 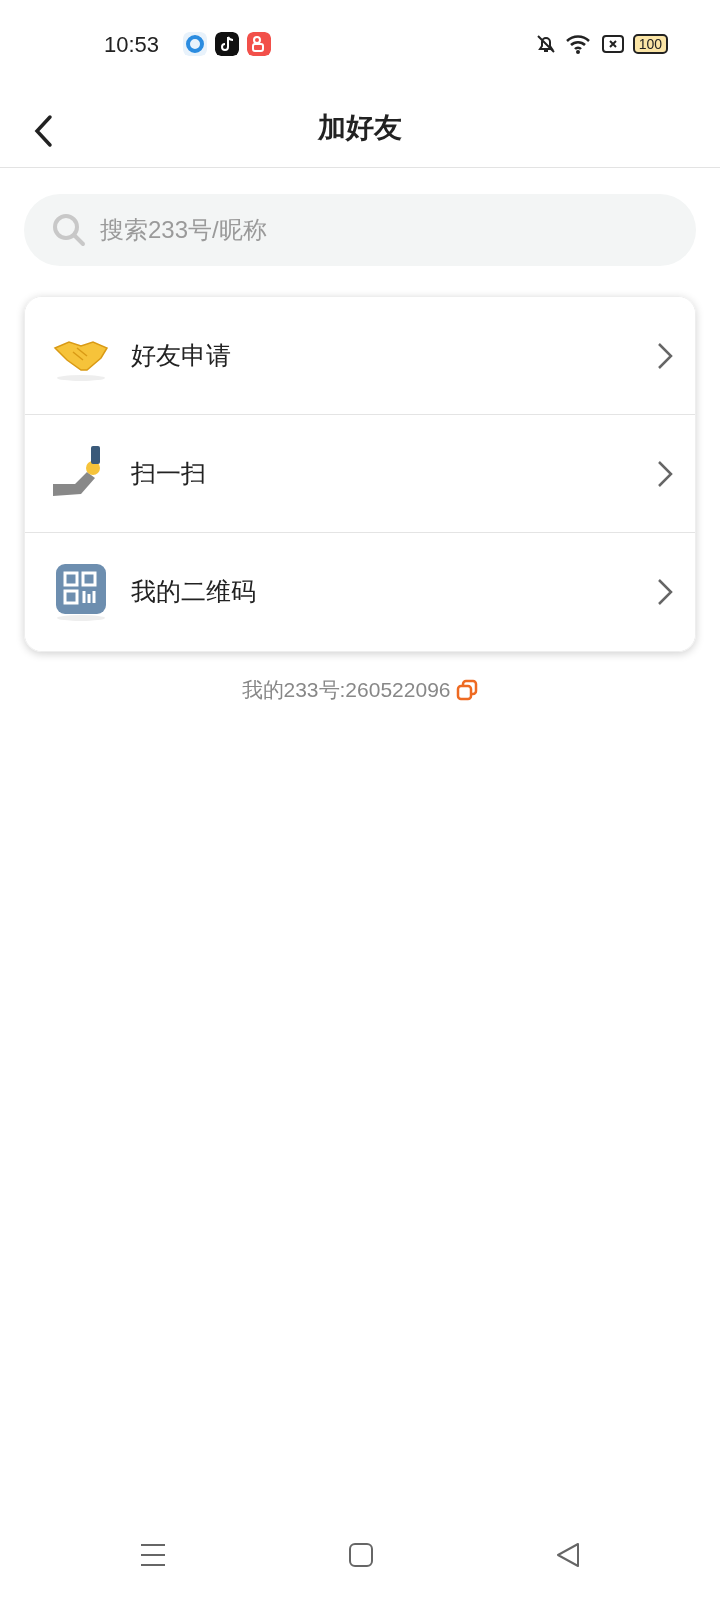 I want to click on battery-level: 100, so click(x=650, y=44).